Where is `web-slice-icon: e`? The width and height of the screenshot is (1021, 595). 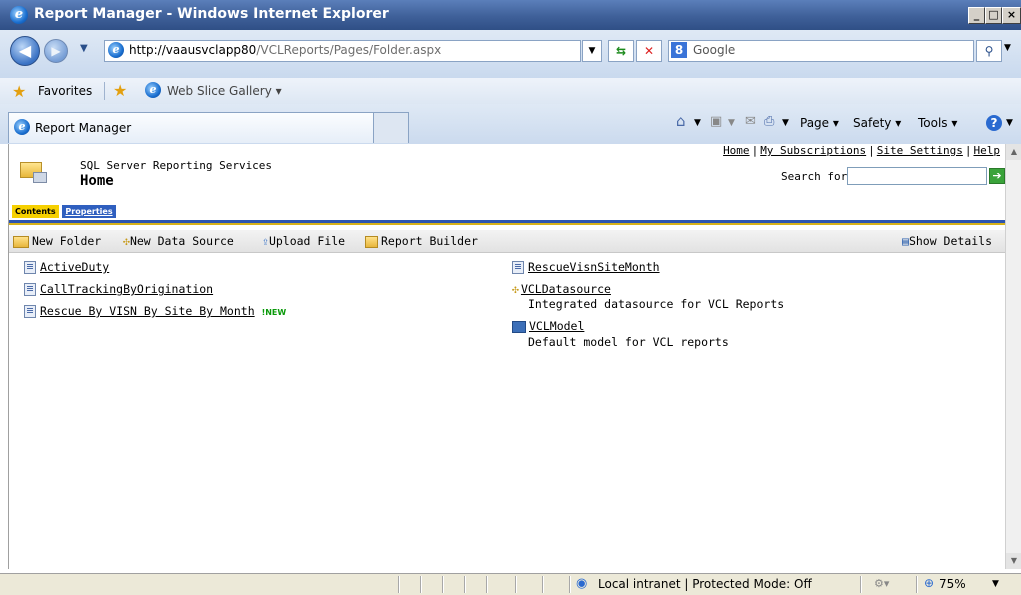
web-slice-icon: e is located at coordinates (153, 90).